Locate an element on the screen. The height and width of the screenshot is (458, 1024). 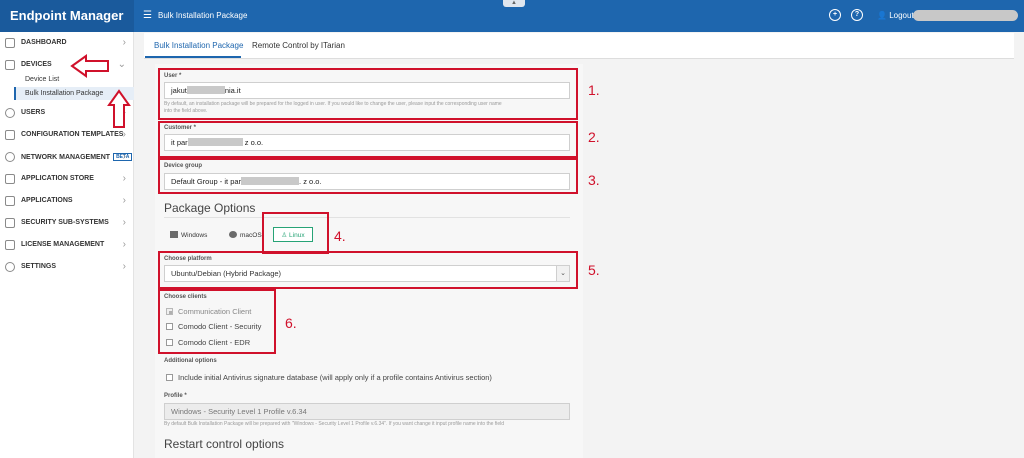
sidebar-item-application-store: APPLICATION STORE › is located at coordinates (67, 180).